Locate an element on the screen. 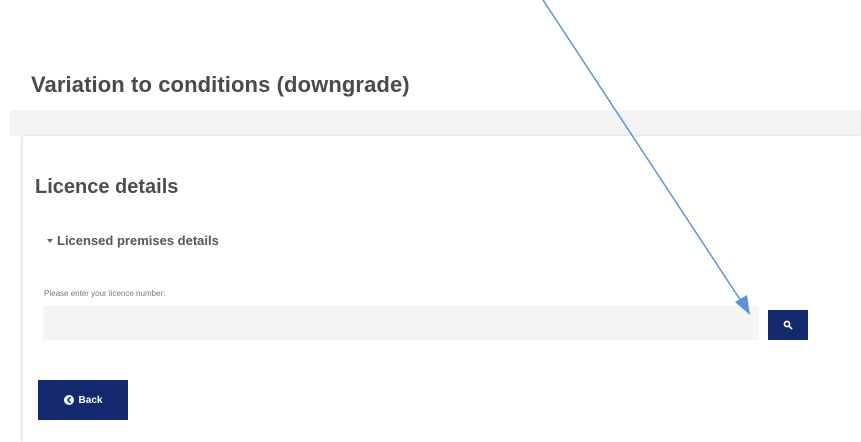 This screenshot has width=861, height=442. back-label: Back is located at coordinates (90, 400).